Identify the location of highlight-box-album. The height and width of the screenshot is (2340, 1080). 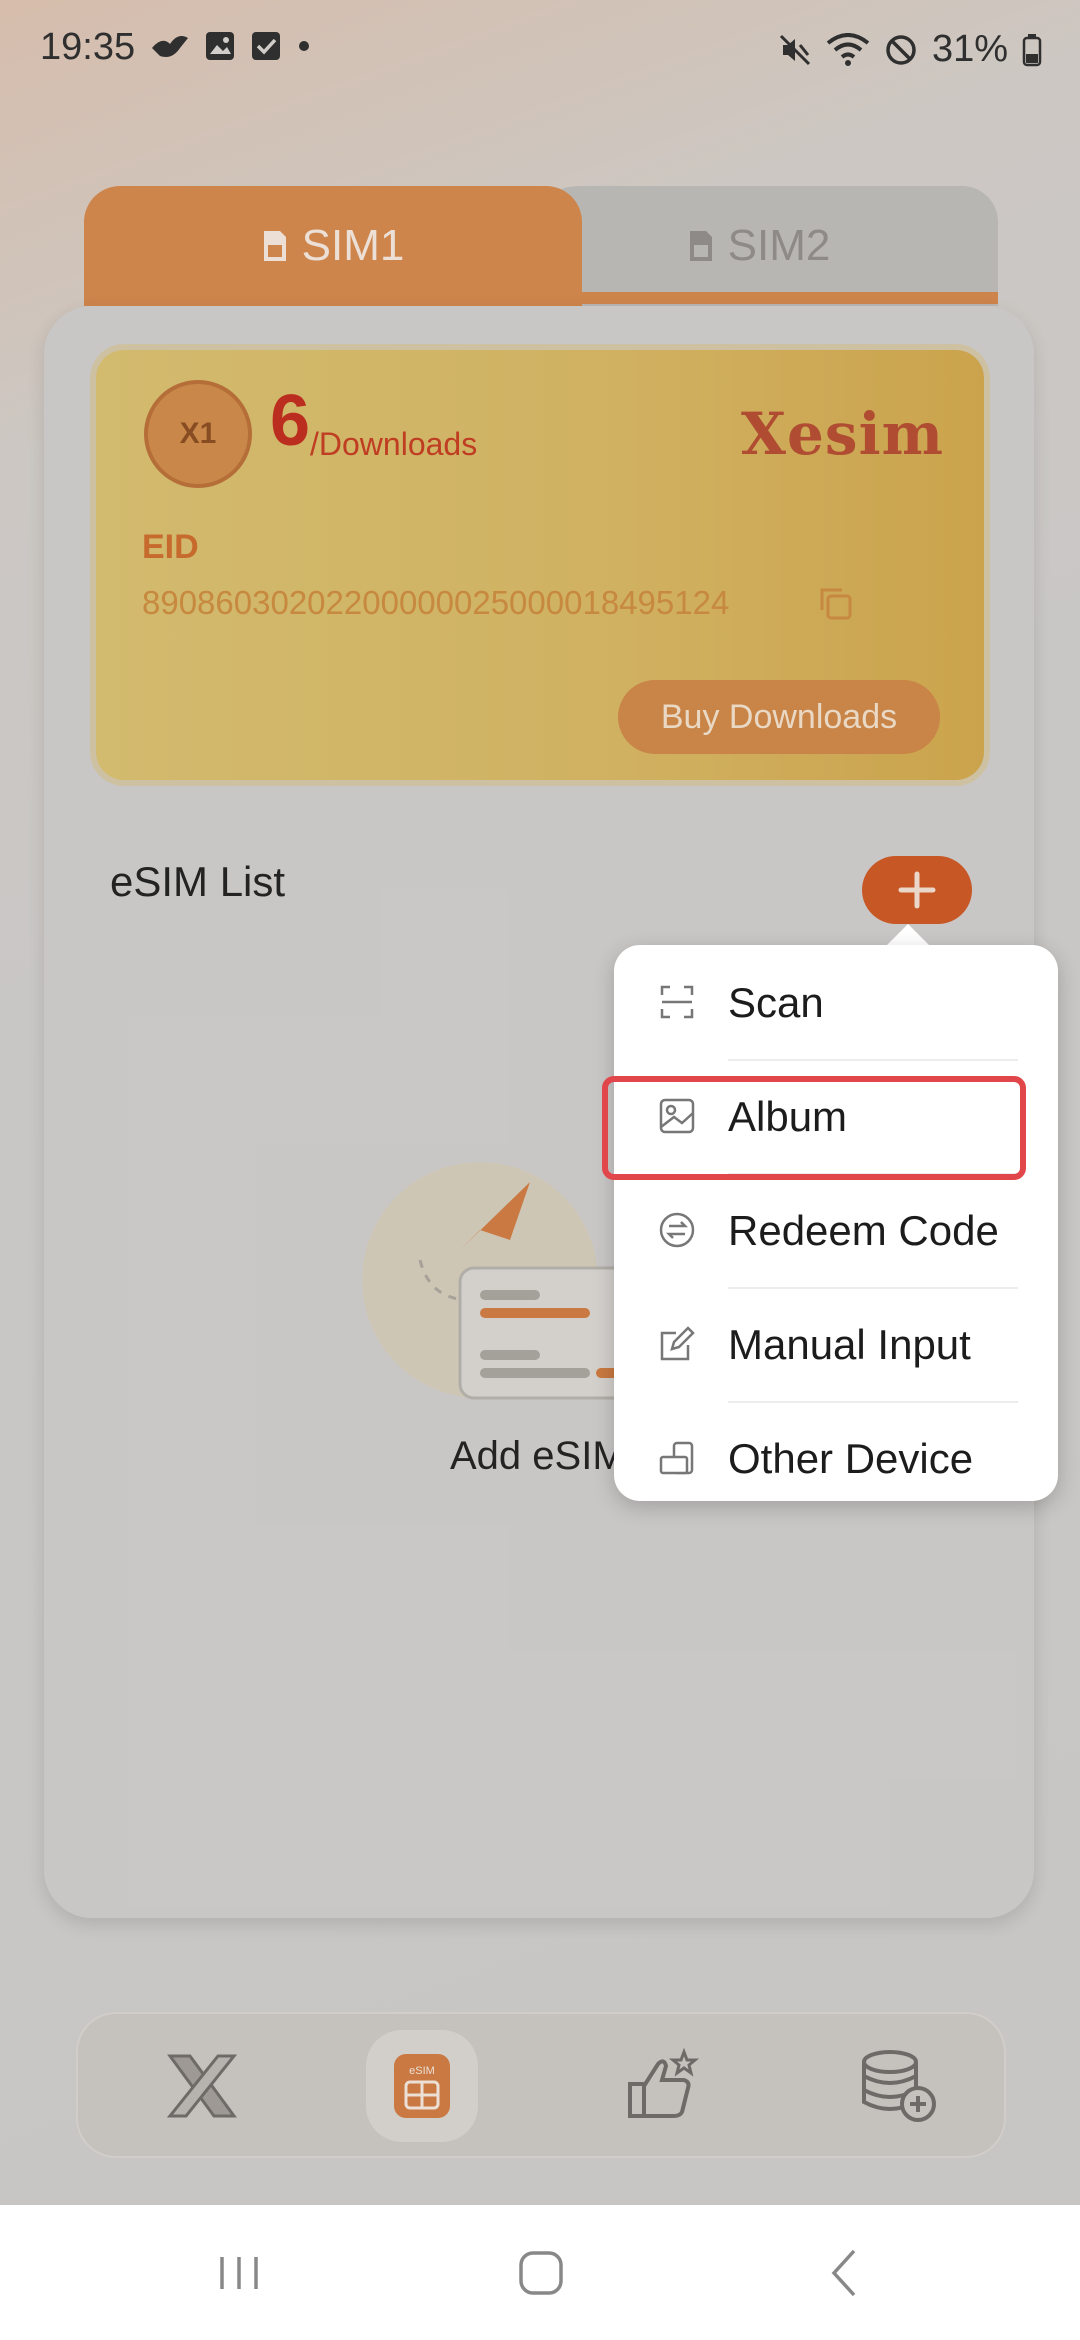
(814, 1128).